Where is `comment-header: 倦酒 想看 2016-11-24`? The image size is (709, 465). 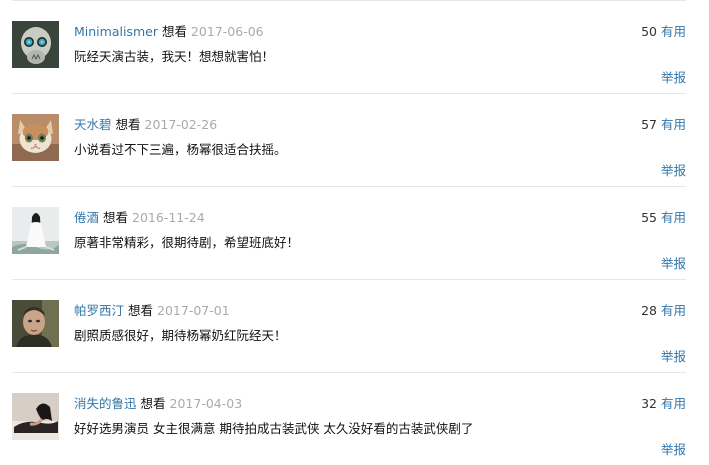 comment-header: 倦酒 想看 2016-11-24 is located at coordinates (139, 218).